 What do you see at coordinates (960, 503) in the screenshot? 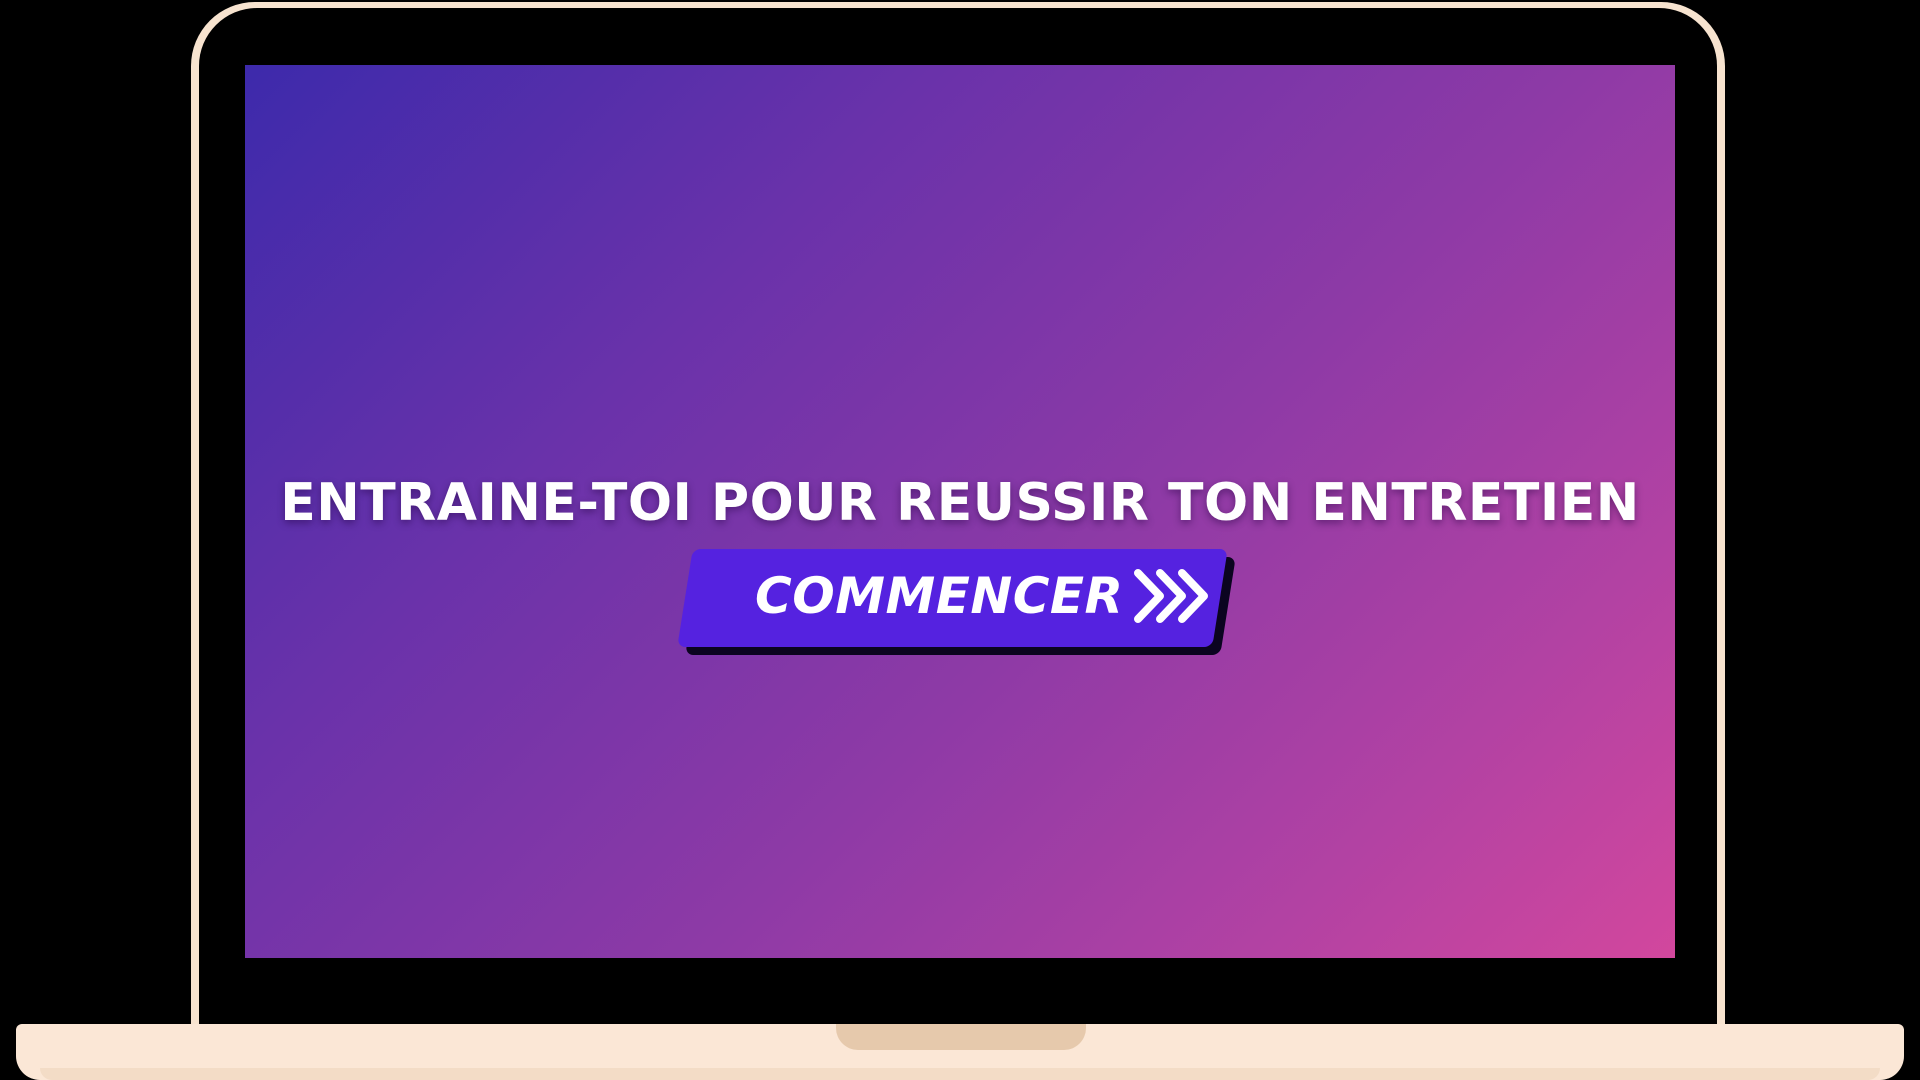
I see `page-title: ENTRAINE-TOI POUR REUSSIR TON ENTRETIEN` at bounding box center [960, 503].